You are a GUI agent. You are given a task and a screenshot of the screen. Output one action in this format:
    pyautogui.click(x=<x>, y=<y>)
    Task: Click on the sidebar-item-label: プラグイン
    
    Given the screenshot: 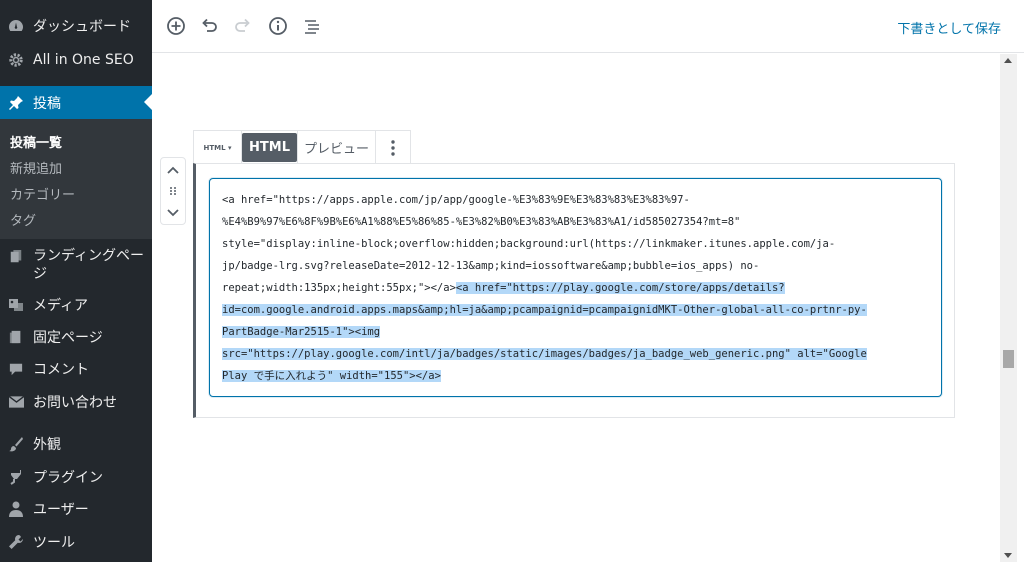 What is the action you would take?
    pyautogui.click(x=68, y=478)
    